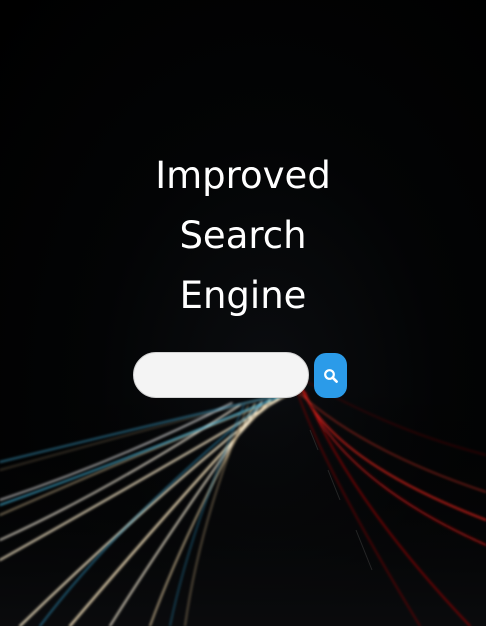  Describe the element at coordinates (243, 175) in the screenshot. I see `title-line-1: Improved` at that location.